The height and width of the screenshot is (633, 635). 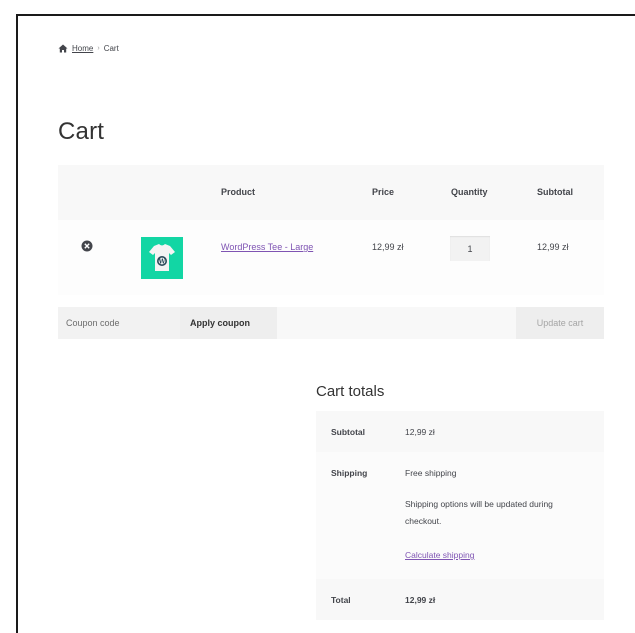 I want to click on product-price: 12,99 zł, so click(x=388, y=247).